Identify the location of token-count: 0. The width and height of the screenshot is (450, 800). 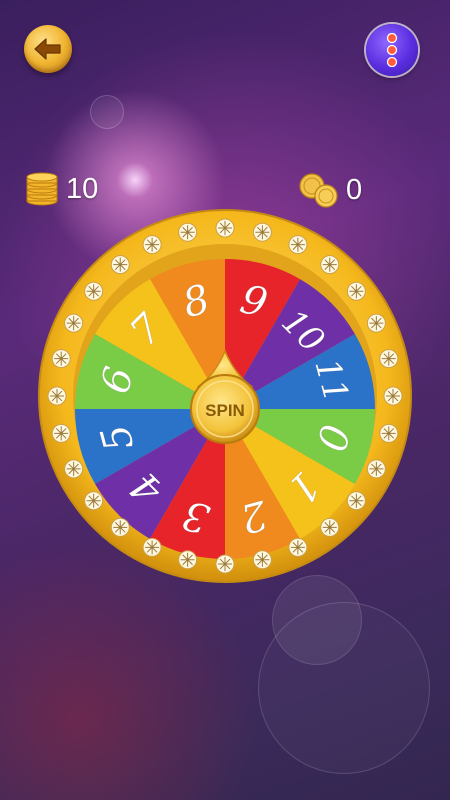
(354, 189).